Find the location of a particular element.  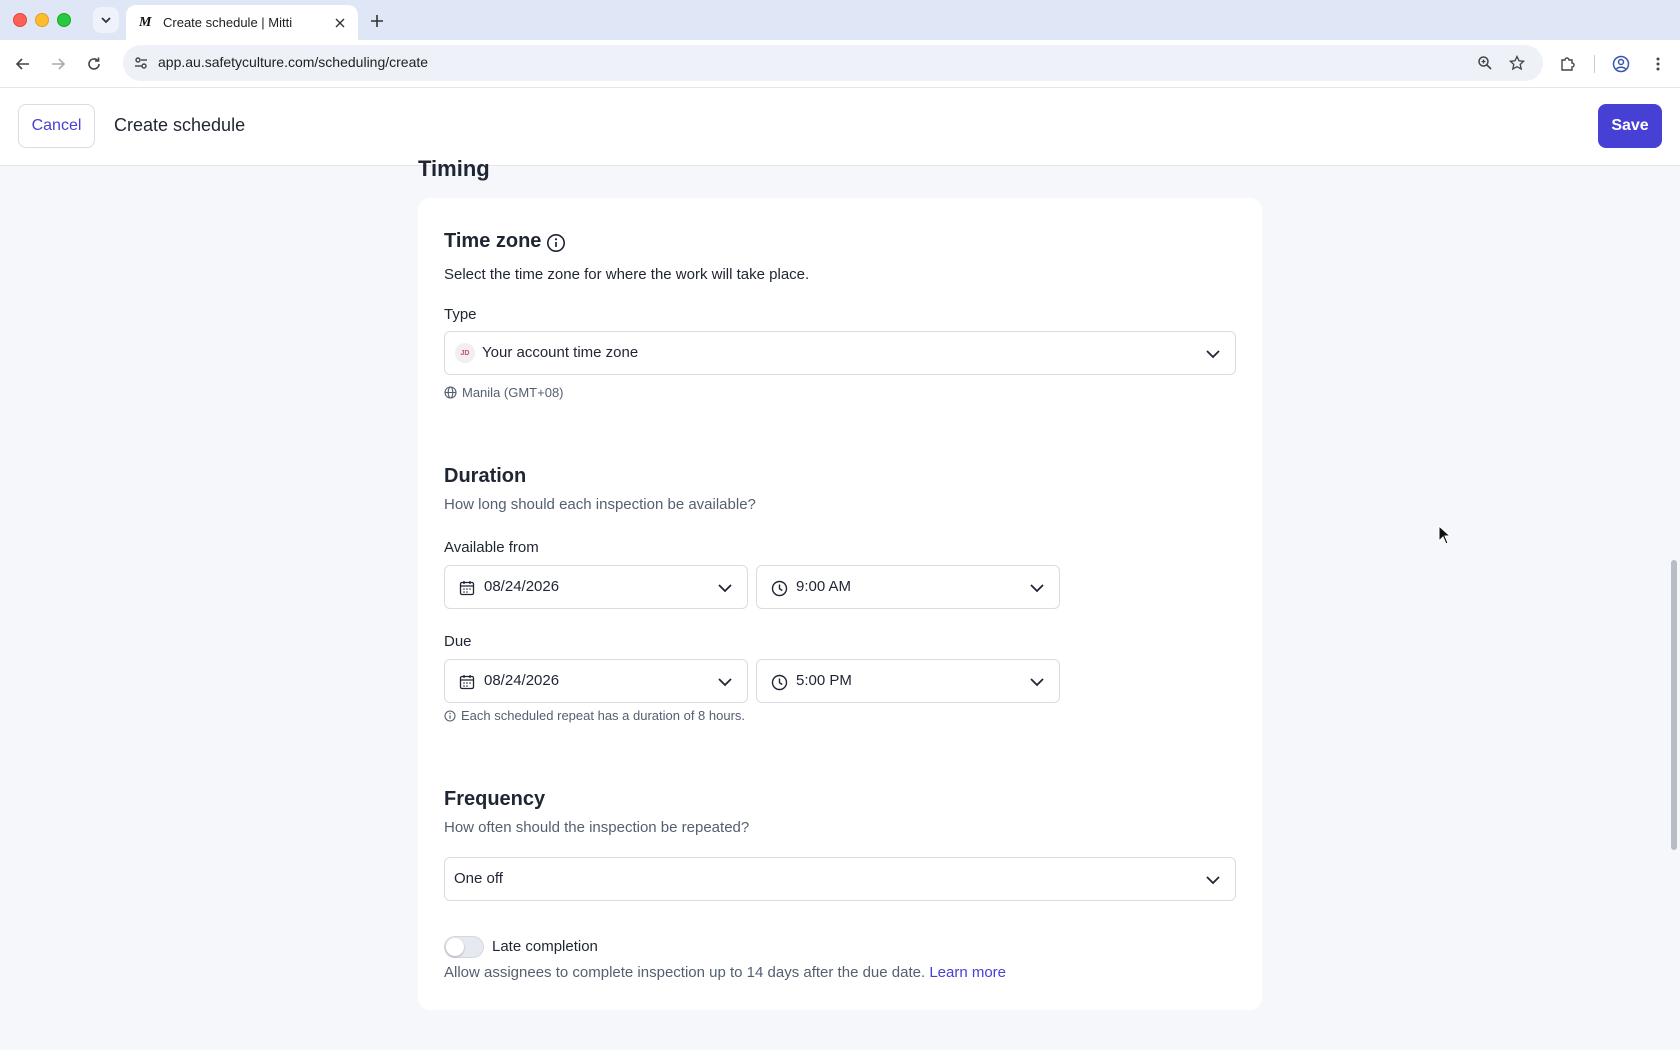

timezone-type-select: JD Your account time zone is located at coordinates (840, 353).